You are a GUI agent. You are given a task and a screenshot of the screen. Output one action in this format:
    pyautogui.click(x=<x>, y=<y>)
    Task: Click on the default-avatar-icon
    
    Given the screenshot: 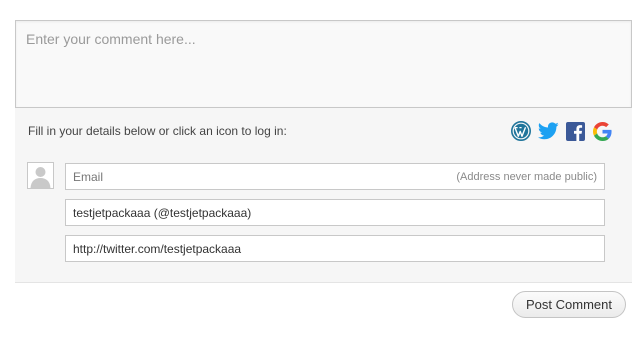 What is the action you would take?
    pyautogui.click(x=40, y=175)
    